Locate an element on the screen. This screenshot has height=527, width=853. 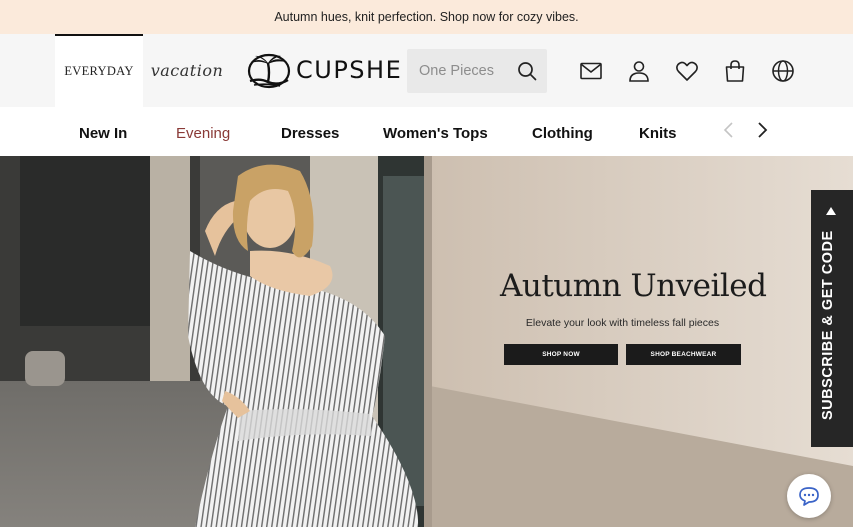
search-box is located at coordinates (477, 71).